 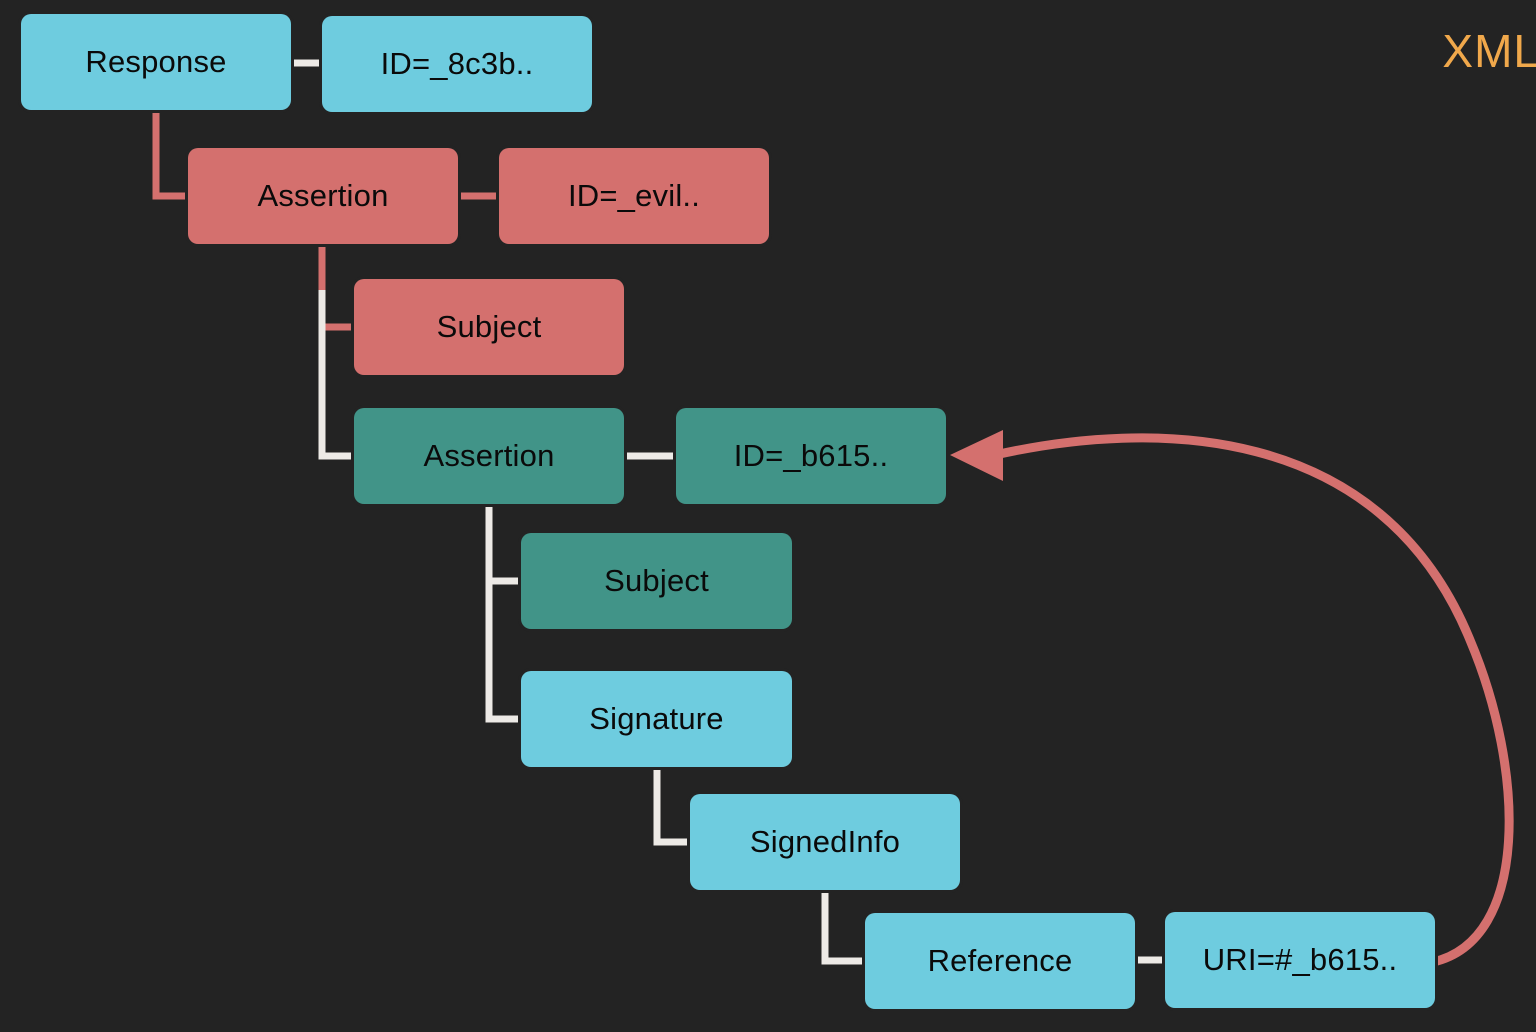 I want to click on node-signature: Signature, so click(x=656, y=719).